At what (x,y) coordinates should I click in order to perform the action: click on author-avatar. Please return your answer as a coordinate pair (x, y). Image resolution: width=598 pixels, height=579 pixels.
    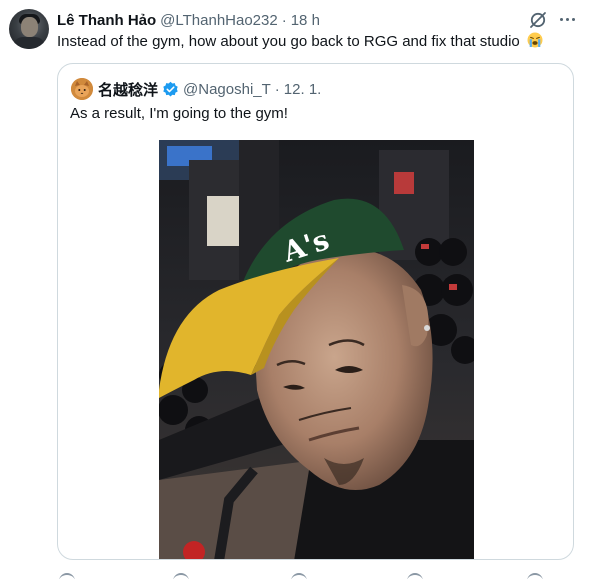
    Looking at the image, I should click on (29, 29).